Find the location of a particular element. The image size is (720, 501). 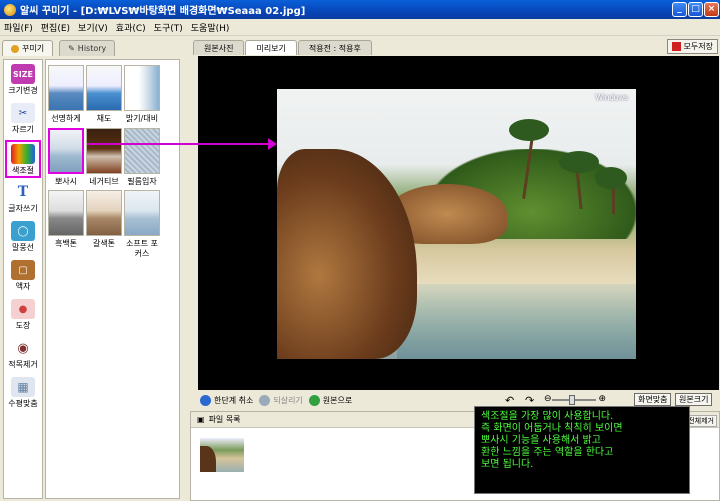

decorate-icon is located at coordinates (15, 48).